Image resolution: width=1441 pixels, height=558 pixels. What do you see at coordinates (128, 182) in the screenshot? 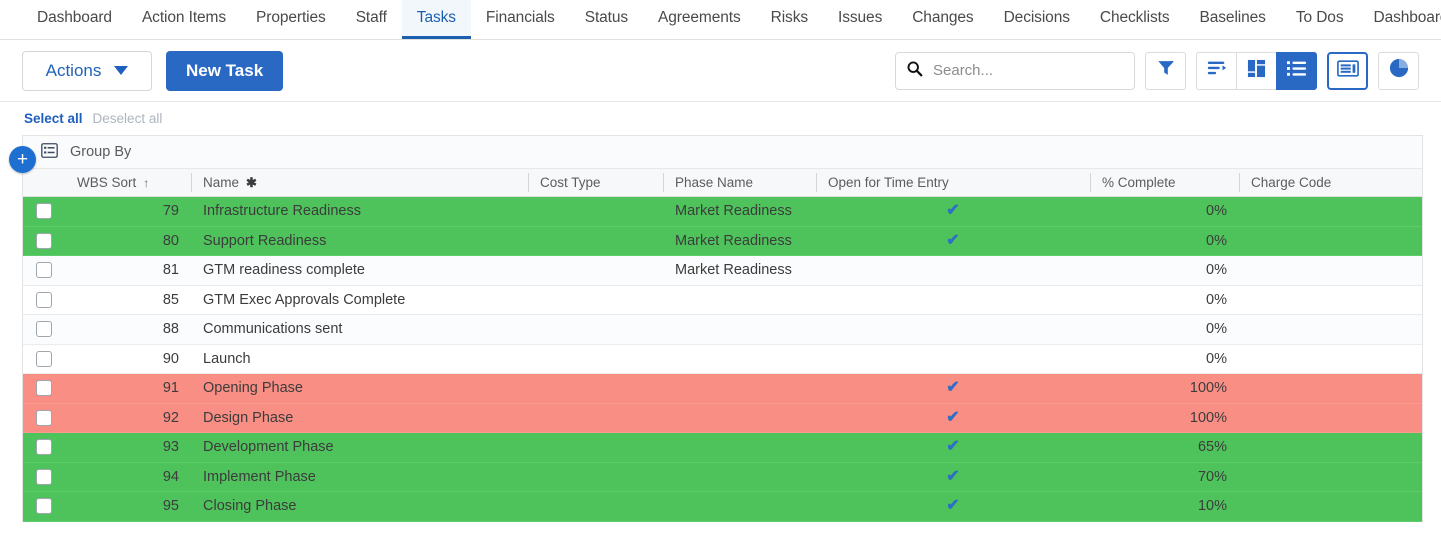
I see `column-header-wbs: WBS Sort ↑` at bounding box center [128, 182].